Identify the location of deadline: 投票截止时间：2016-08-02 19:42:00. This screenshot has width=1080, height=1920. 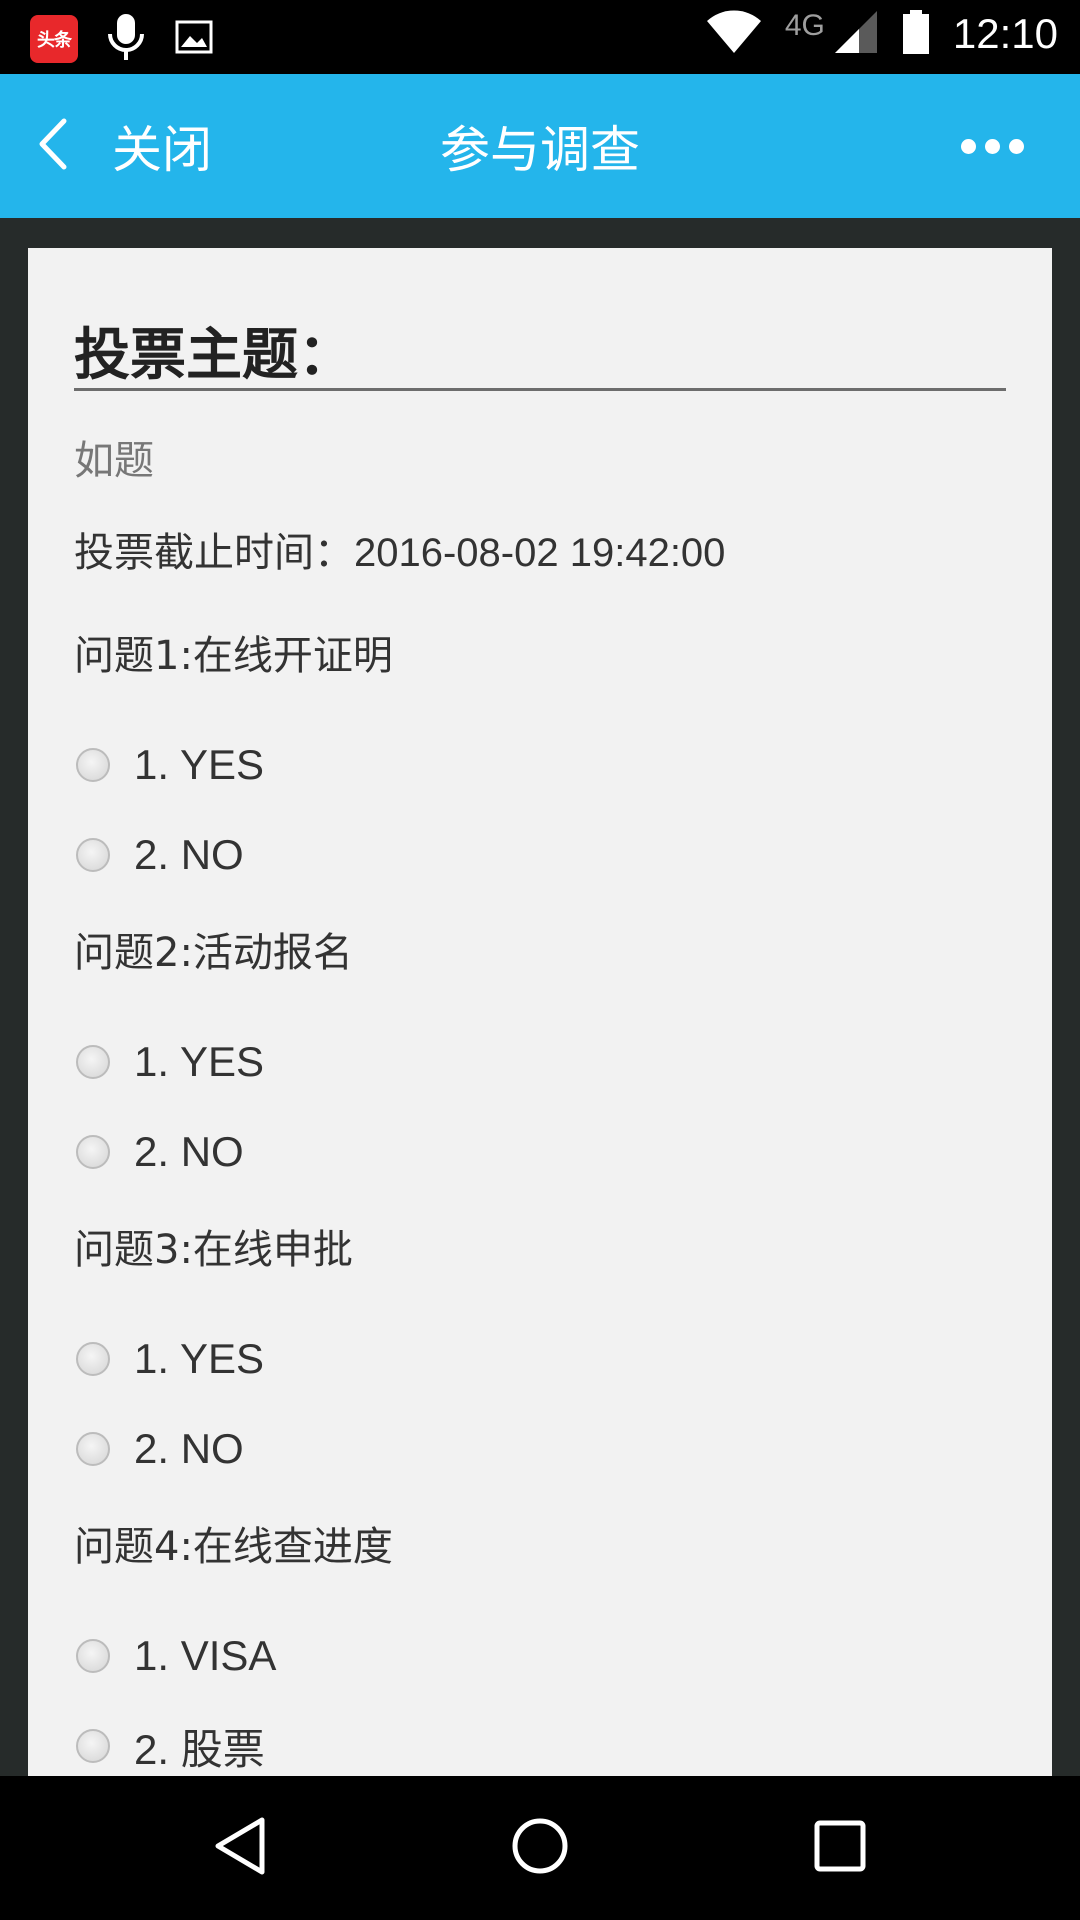
(399, 549).